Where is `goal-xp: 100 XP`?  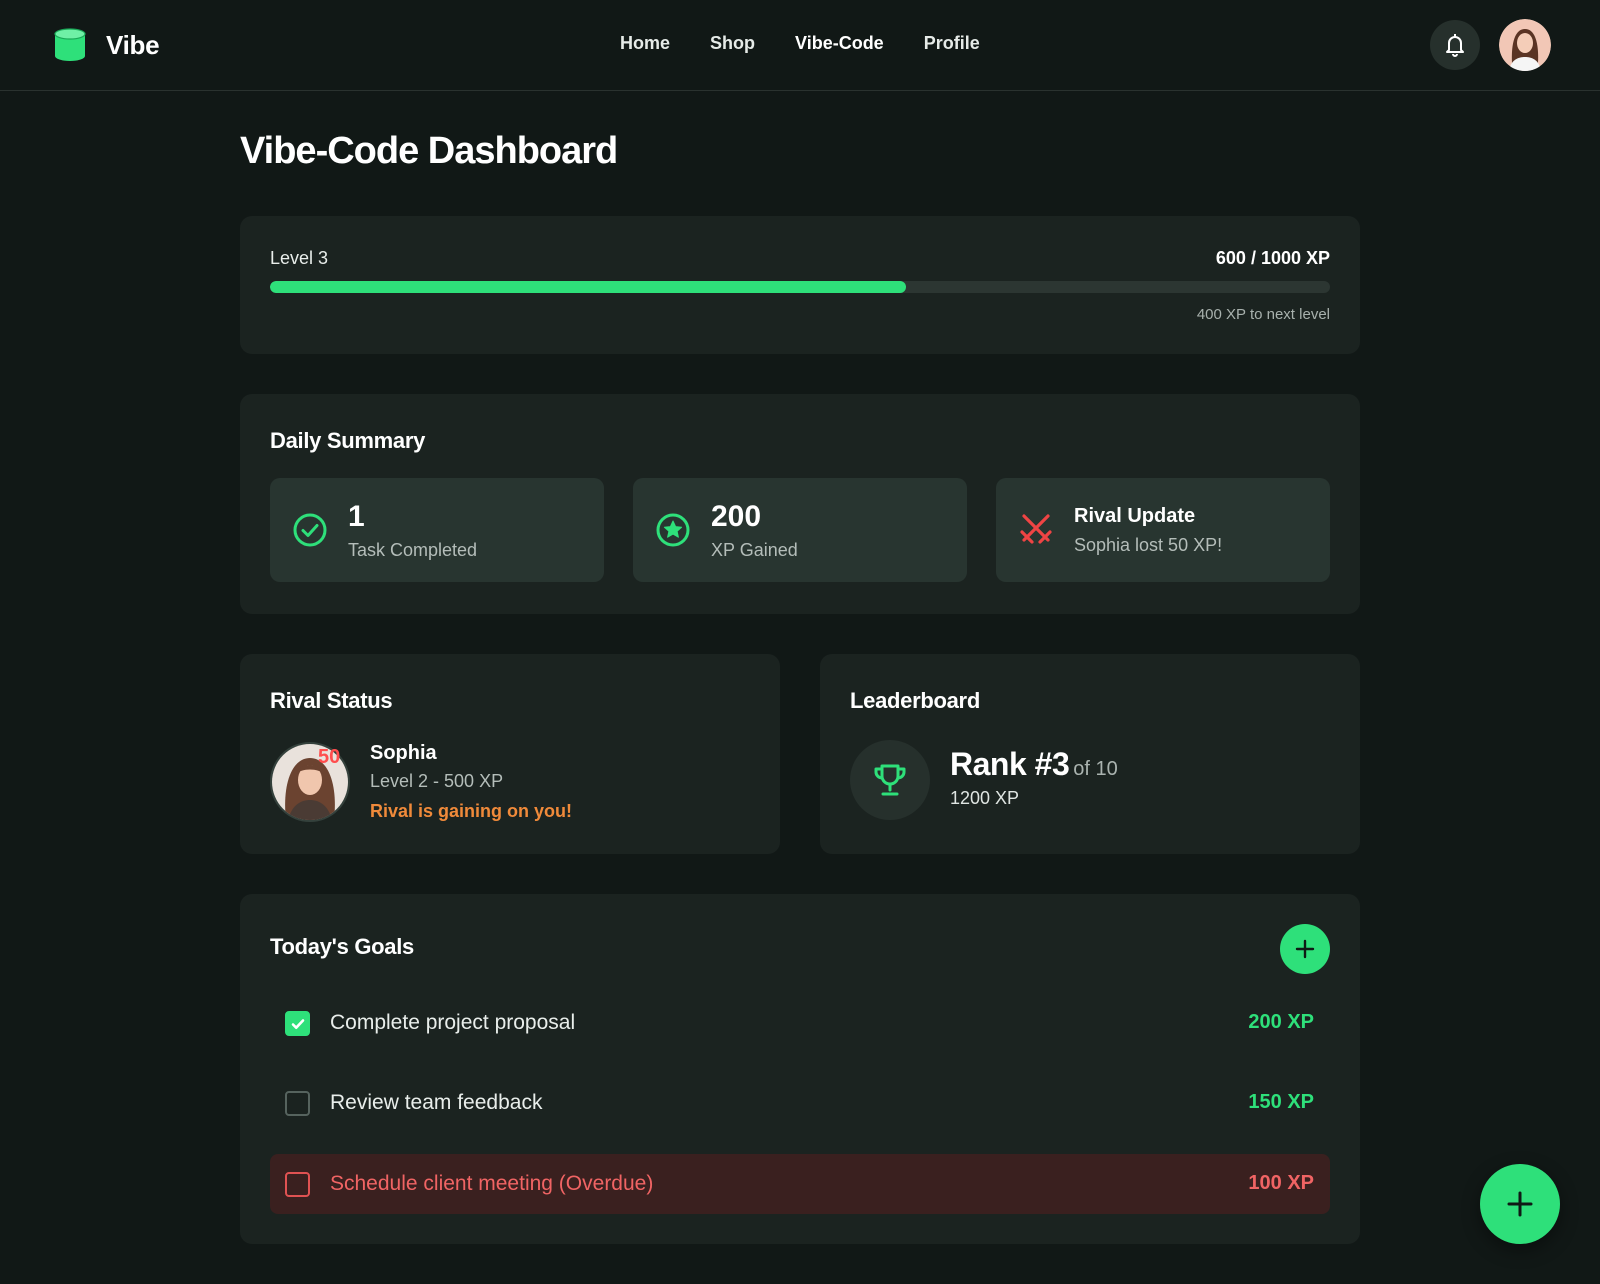 goal-xp: 100 XP is located at coordinates (1281, 1183).